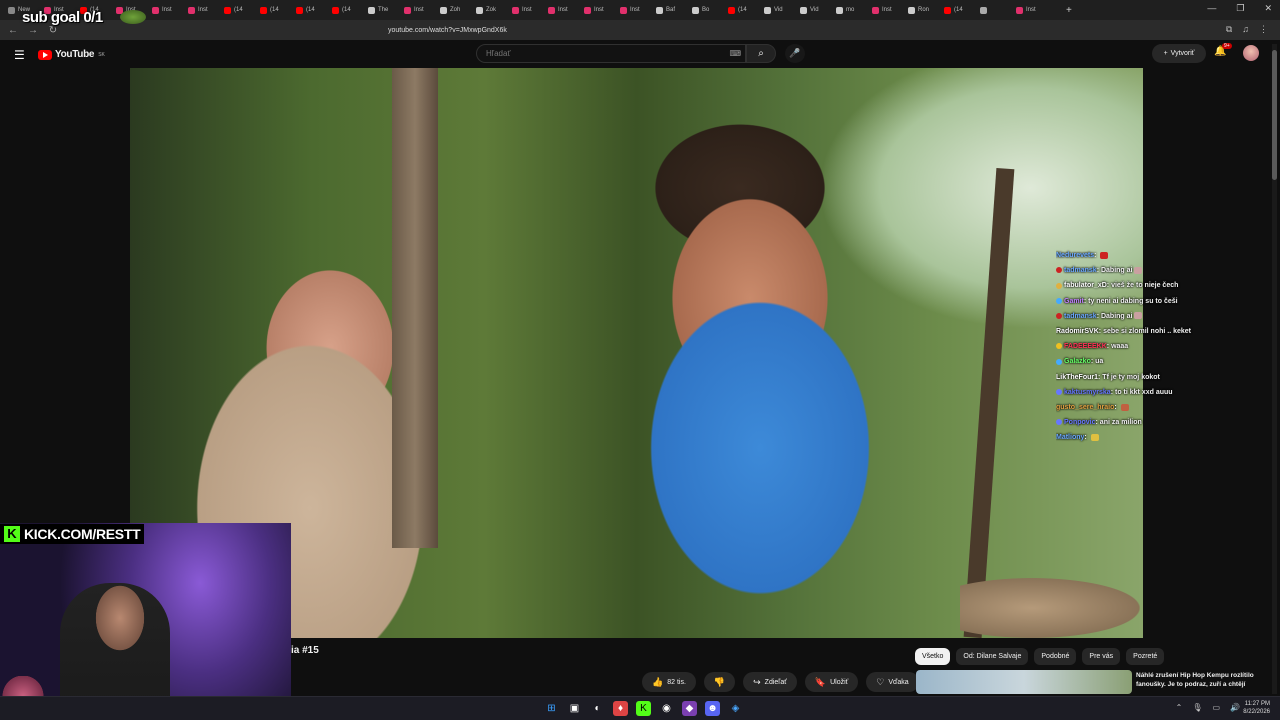  I want to click on tab-label: Zok, so click(491, 10).